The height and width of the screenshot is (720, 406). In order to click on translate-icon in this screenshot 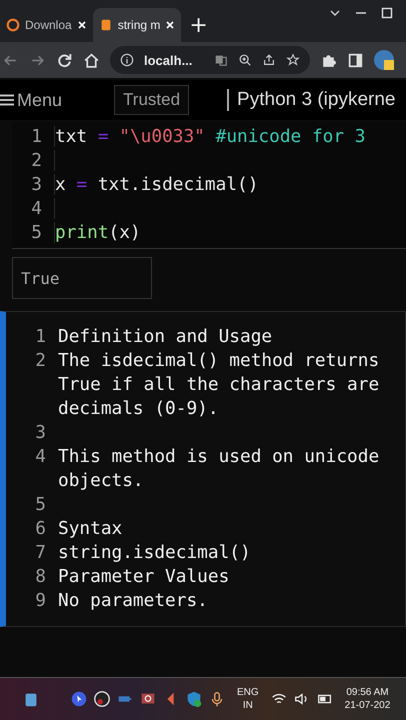, I will do `click(221, 60)`.